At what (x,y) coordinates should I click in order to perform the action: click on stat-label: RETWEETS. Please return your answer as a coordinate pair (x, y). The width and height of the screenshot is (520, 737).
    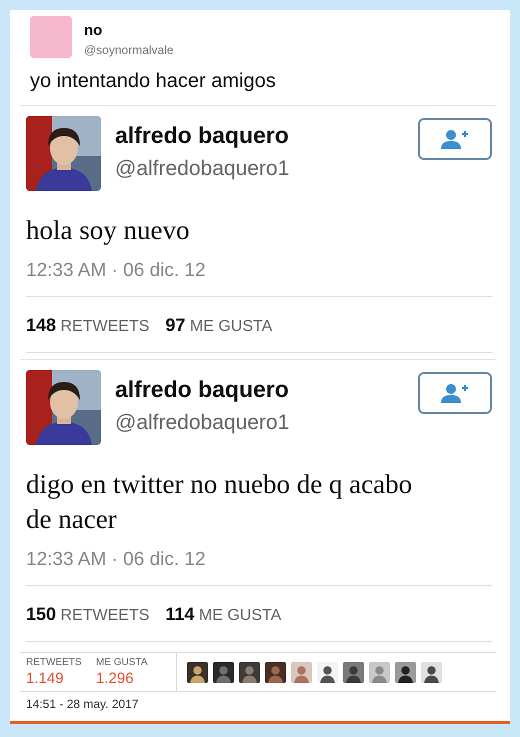
    Looking at the image, I should click on (54, 662).